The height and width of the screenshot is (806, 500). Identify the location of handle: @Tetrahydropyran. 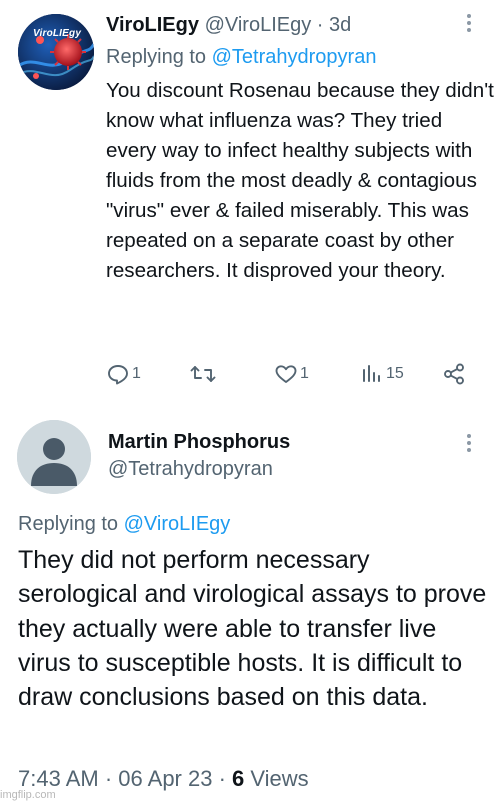
(190, 469).